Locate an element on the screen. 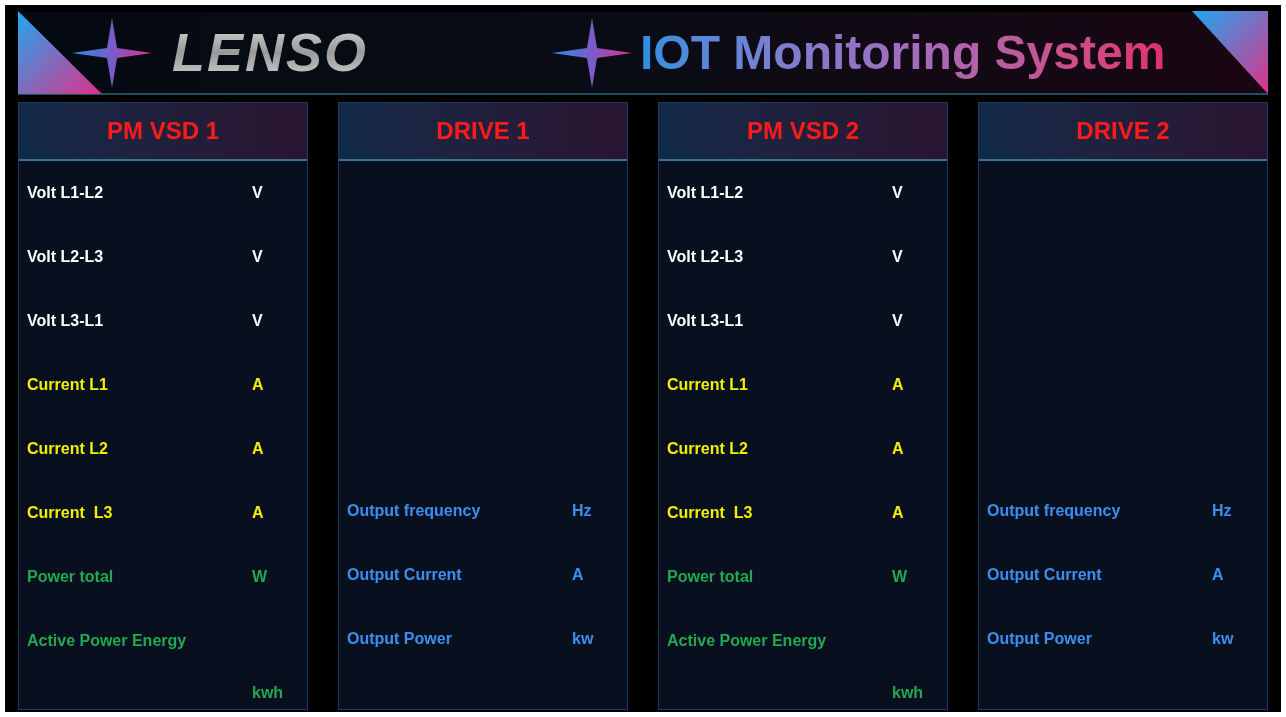  panel-title: PM VSD 1 is located at coordinates (163, 131).